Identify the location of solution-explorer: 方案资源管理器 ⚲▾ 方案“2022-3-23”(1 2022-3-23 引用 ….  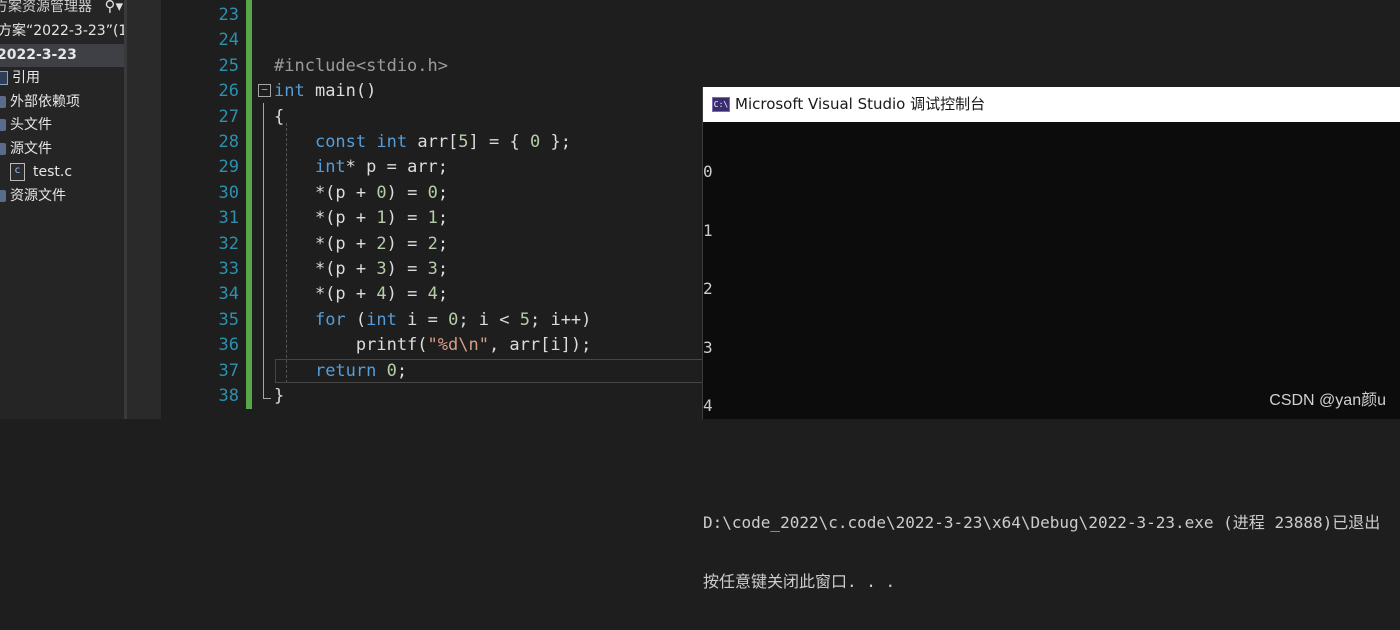
(63, 209).